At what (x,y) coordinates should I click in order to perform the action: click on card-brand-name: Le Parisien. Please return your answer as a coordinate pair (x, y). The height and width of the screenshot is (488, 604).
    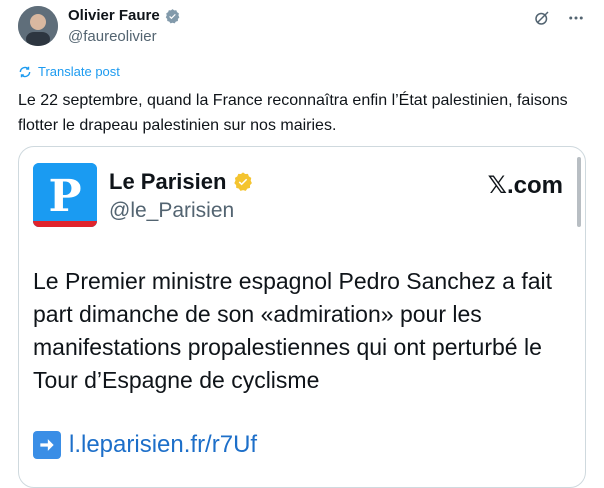
    Looking at the image, I should click on (168, 181).